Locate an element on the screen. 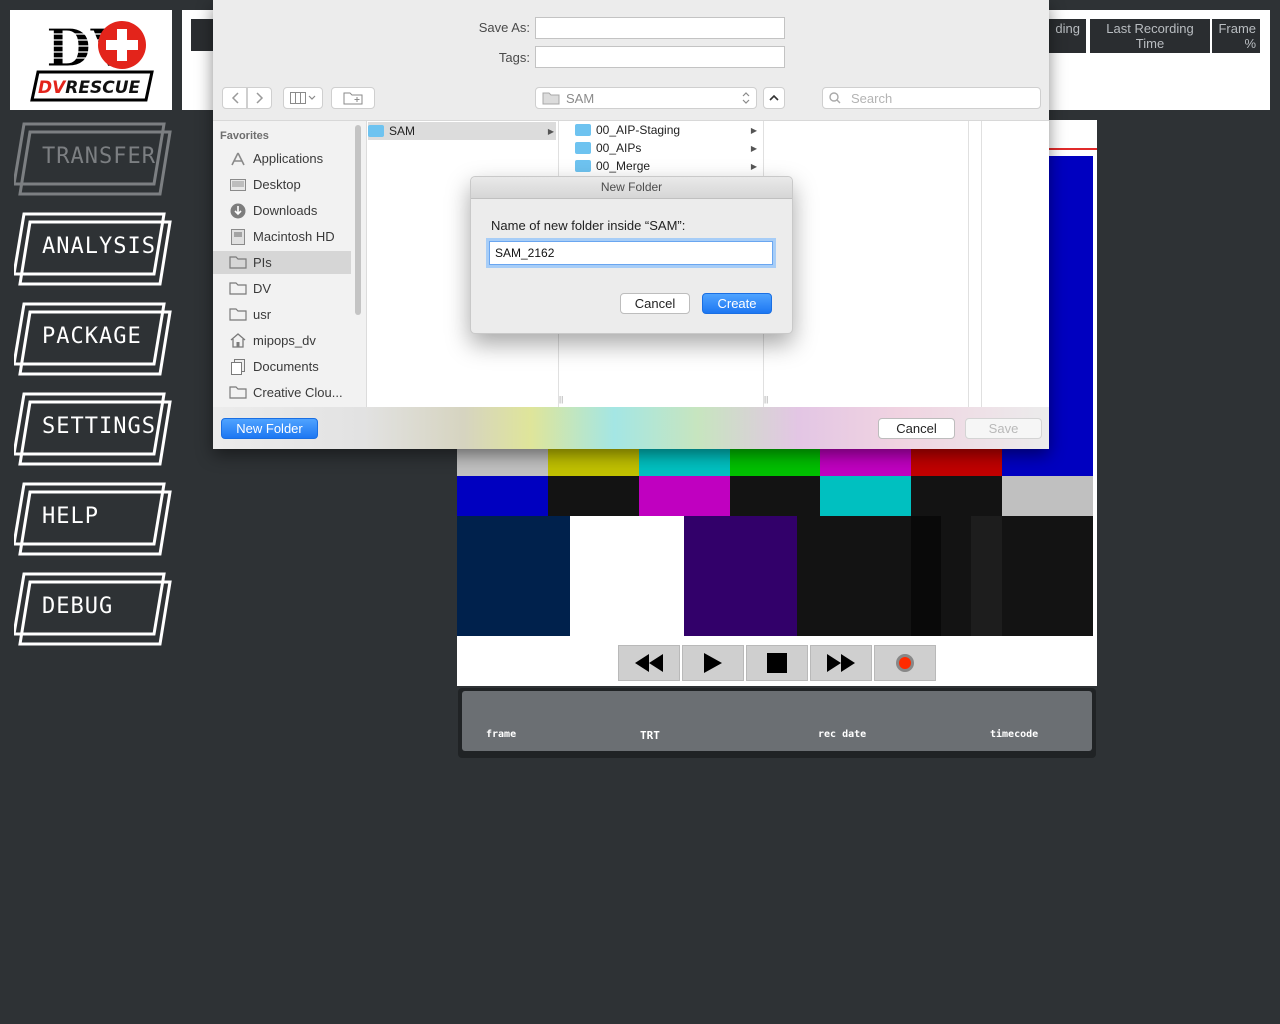 The image size is (1280, 1024). new-folder-icon is located at coordinates (353, 98).